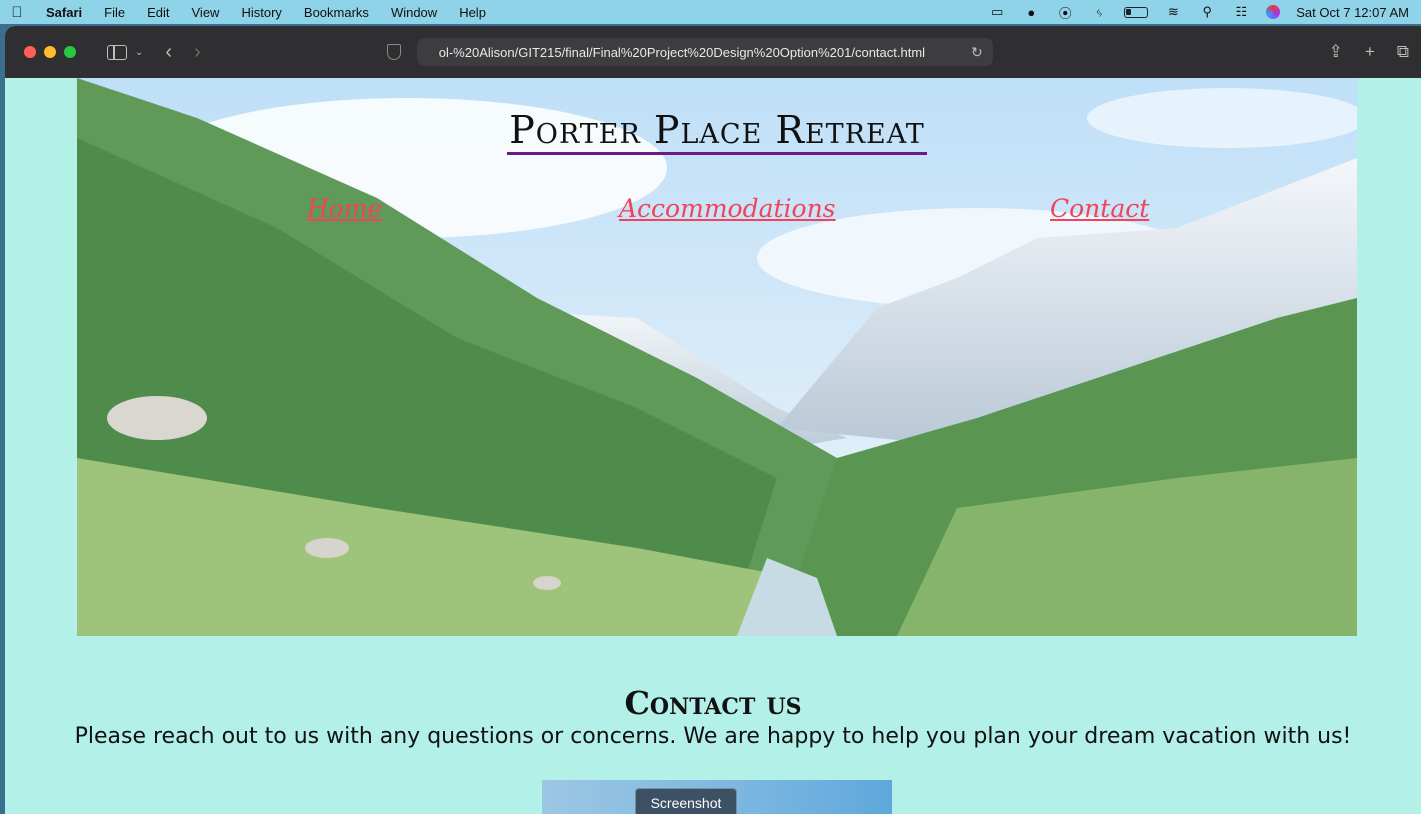  What do you see at coordinates (1273, 12) in the screenshot?
I see `siri-icon` at bounding box center [1273, 12].